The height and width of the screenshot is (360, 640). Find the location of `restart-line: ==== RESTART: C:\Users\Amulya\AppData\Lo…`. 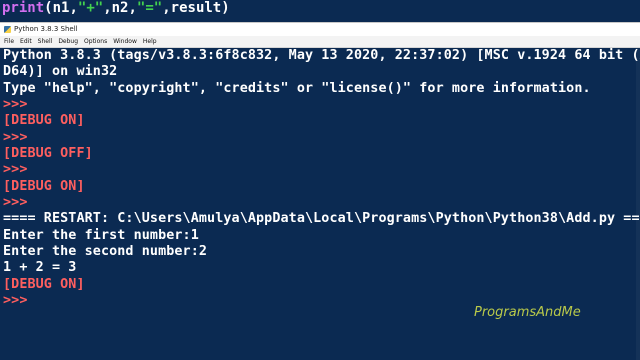

restart-line: ==== RESTART: C:\Users\Amulya\AppData\Lo… is located at coordinates (321, 219).